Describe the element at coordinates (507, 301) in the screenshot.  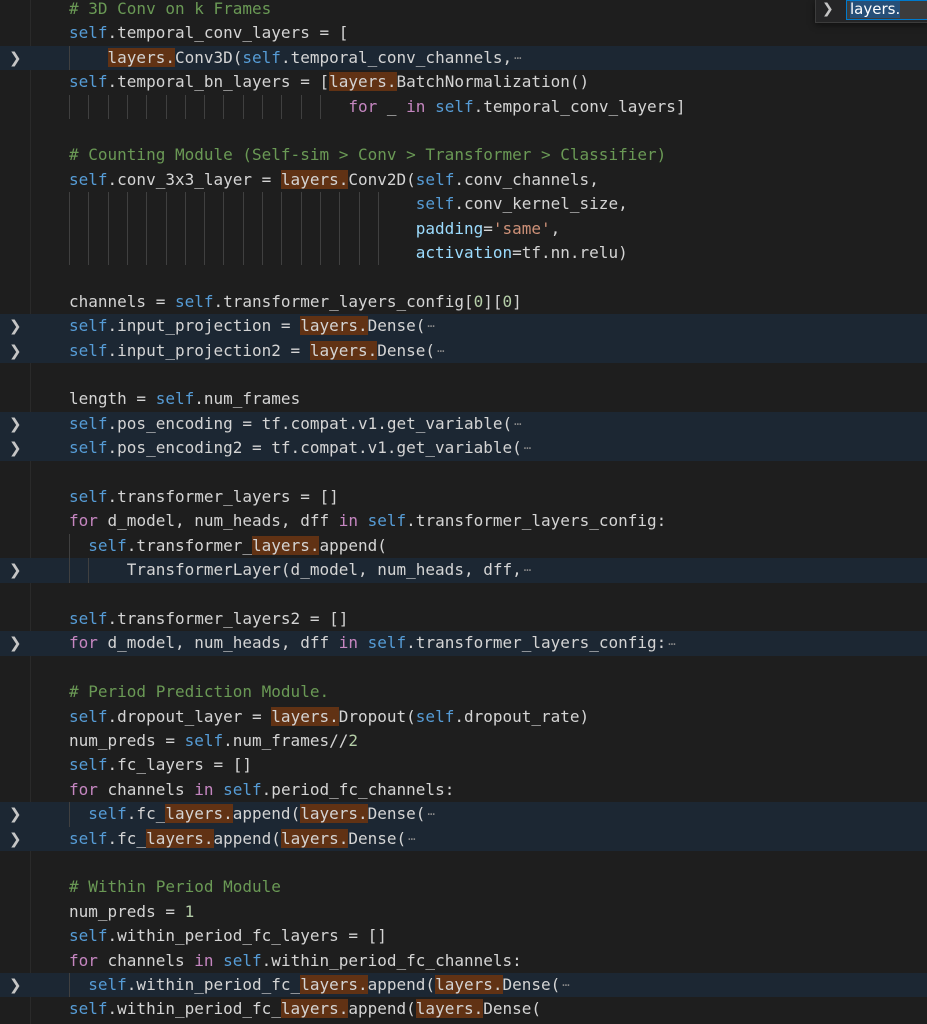
I see `code-token: 0` at that location.